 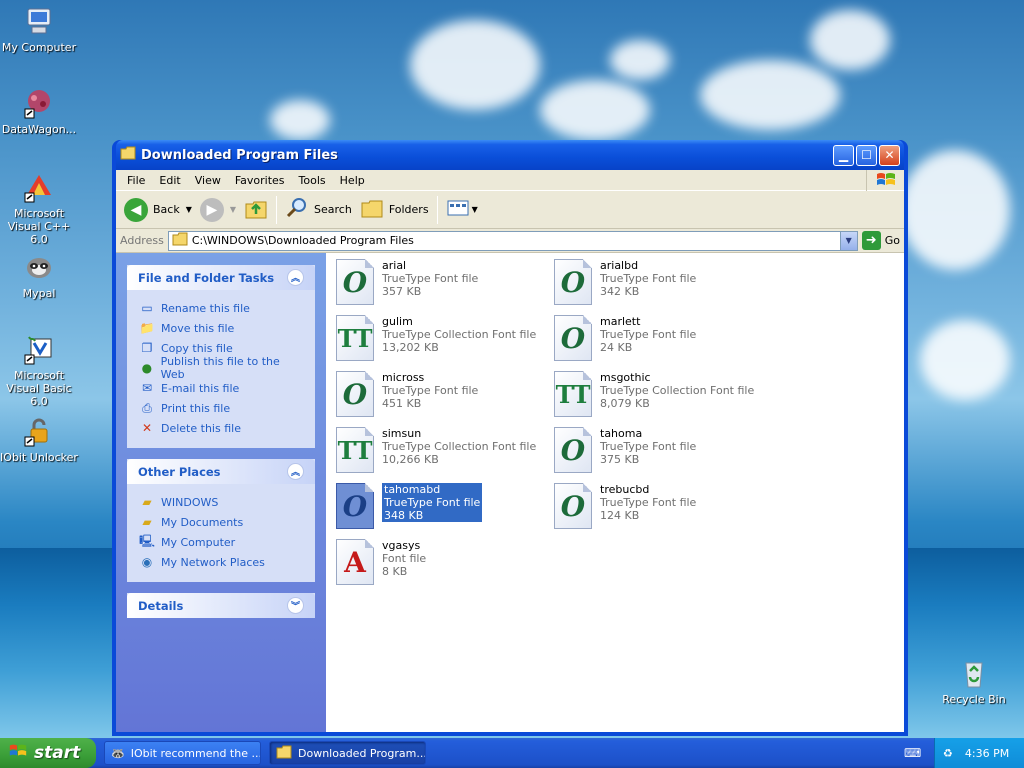 I want to click on keyboard-icon: ⌨, so click(x=912, y=753).